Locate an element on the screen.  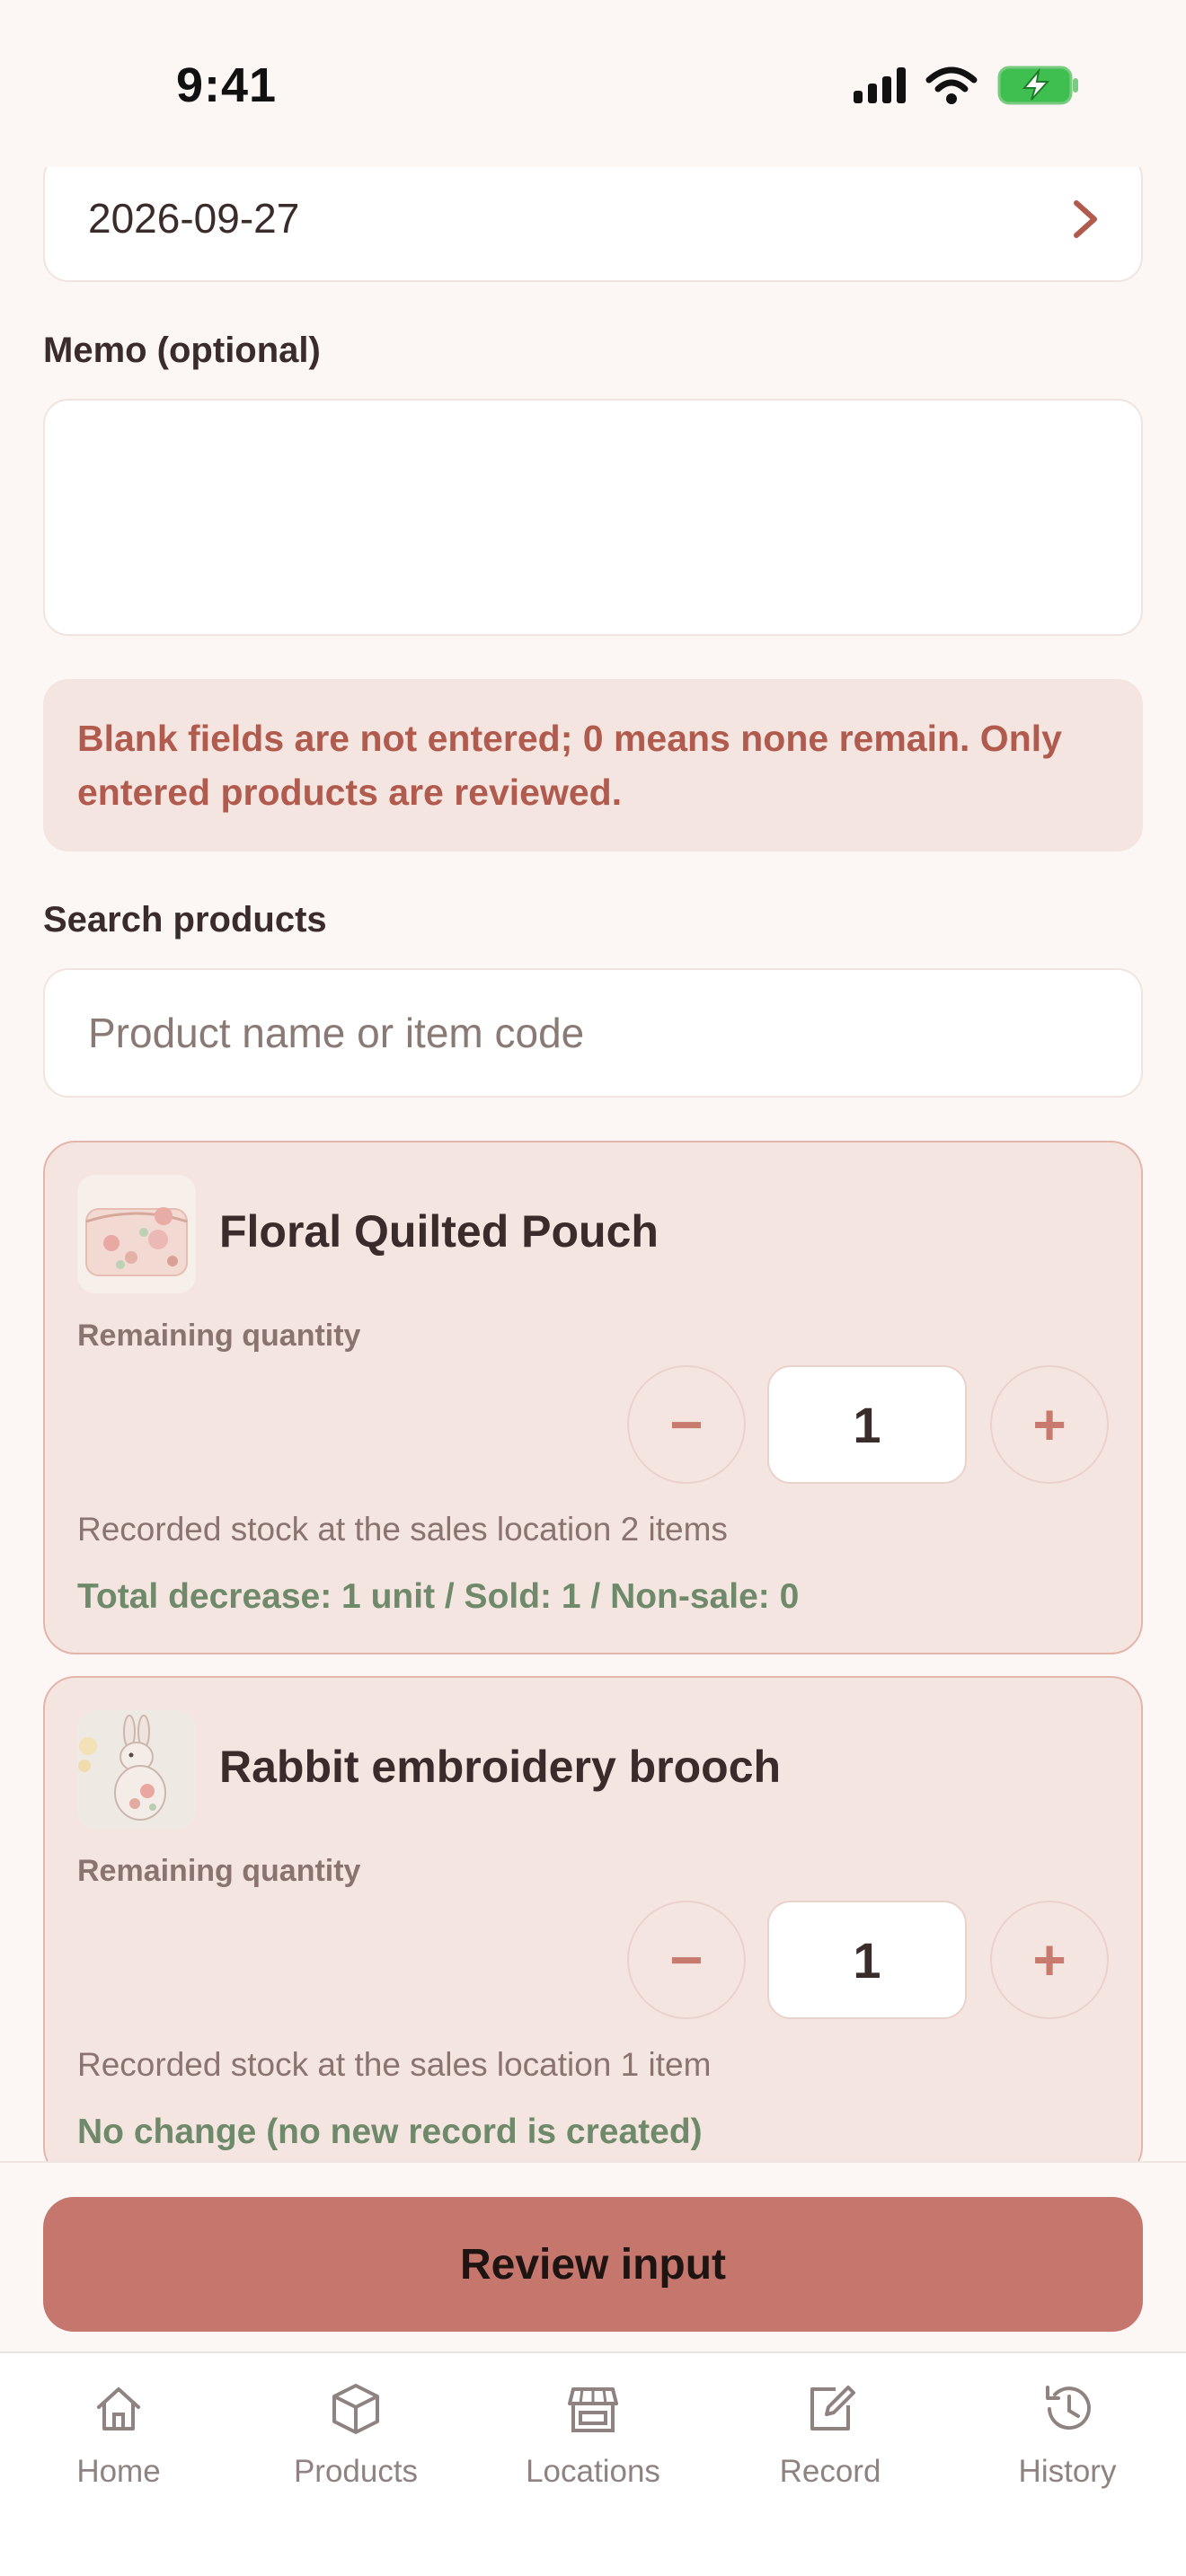
tab-record: Record is located at coordinates (830, 2452).